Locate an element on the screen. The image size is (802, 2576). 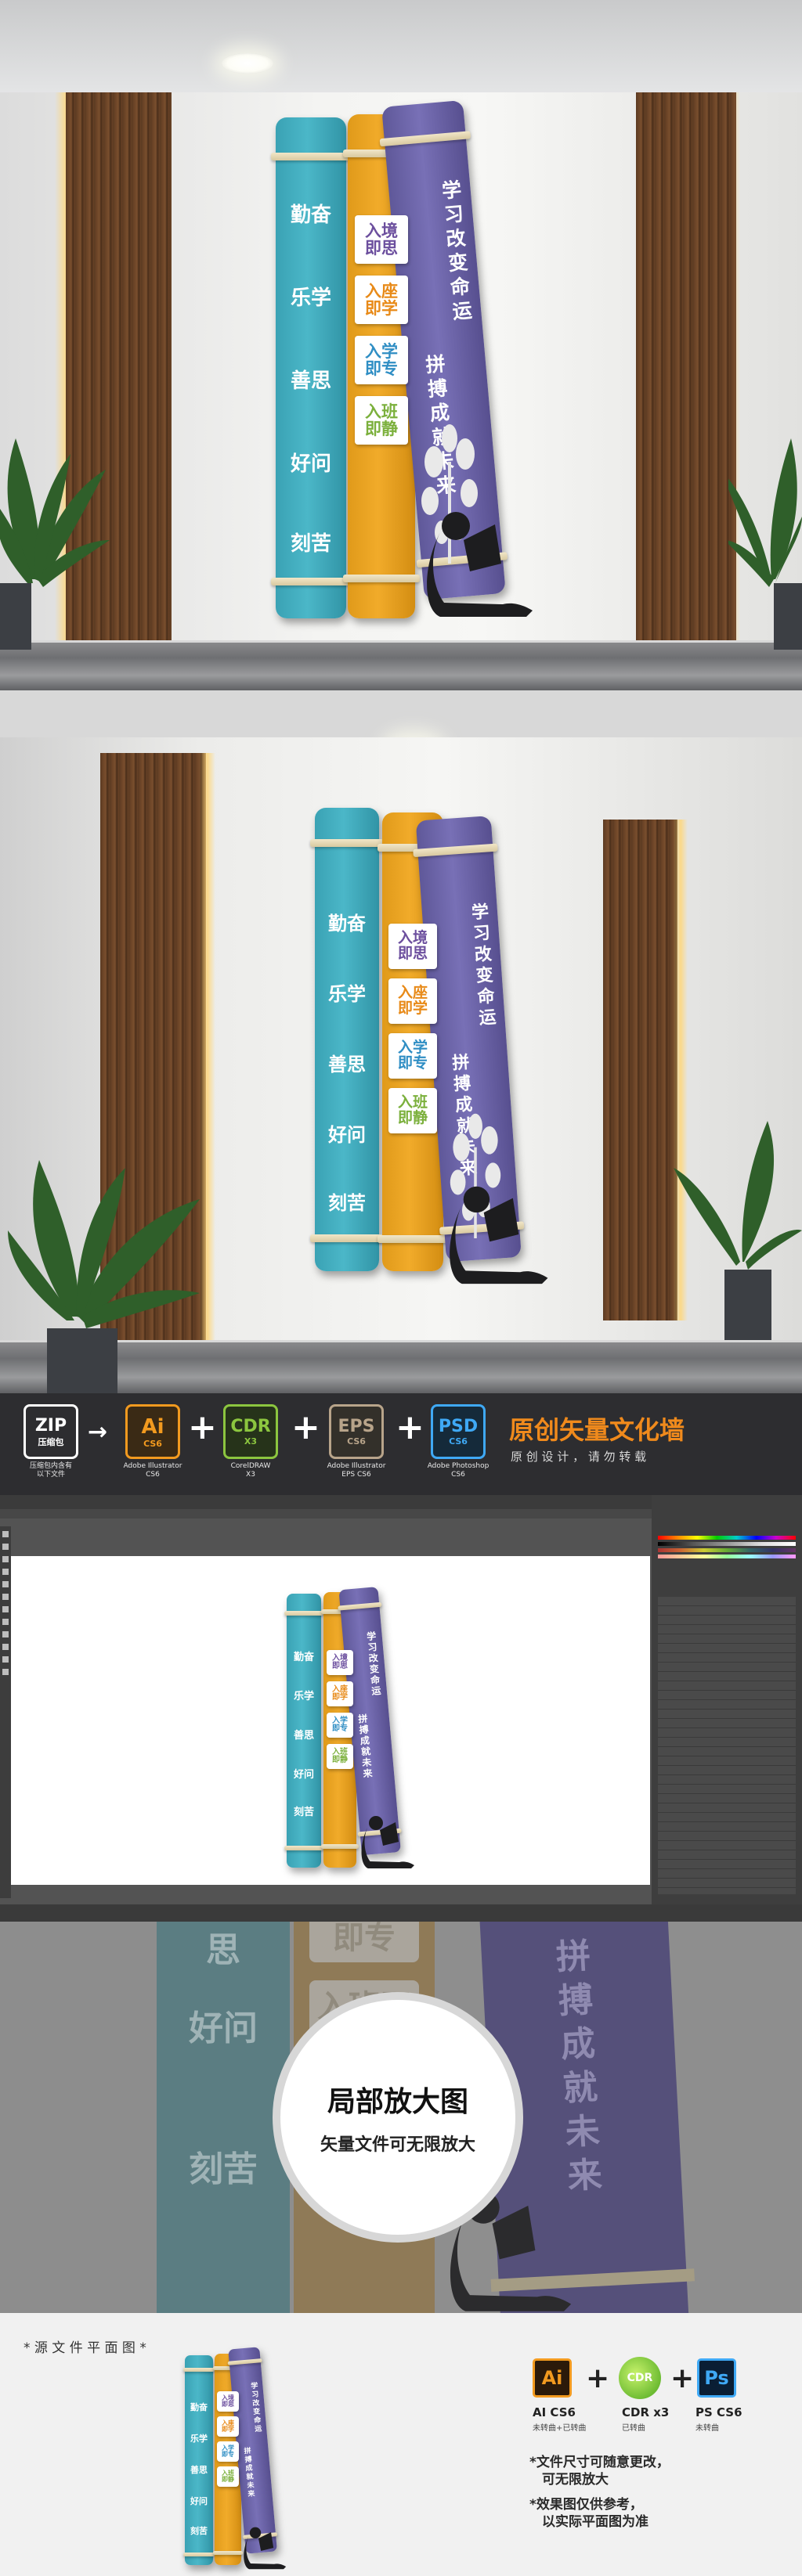
wood-panel-right is located at coordinates (686, 366).